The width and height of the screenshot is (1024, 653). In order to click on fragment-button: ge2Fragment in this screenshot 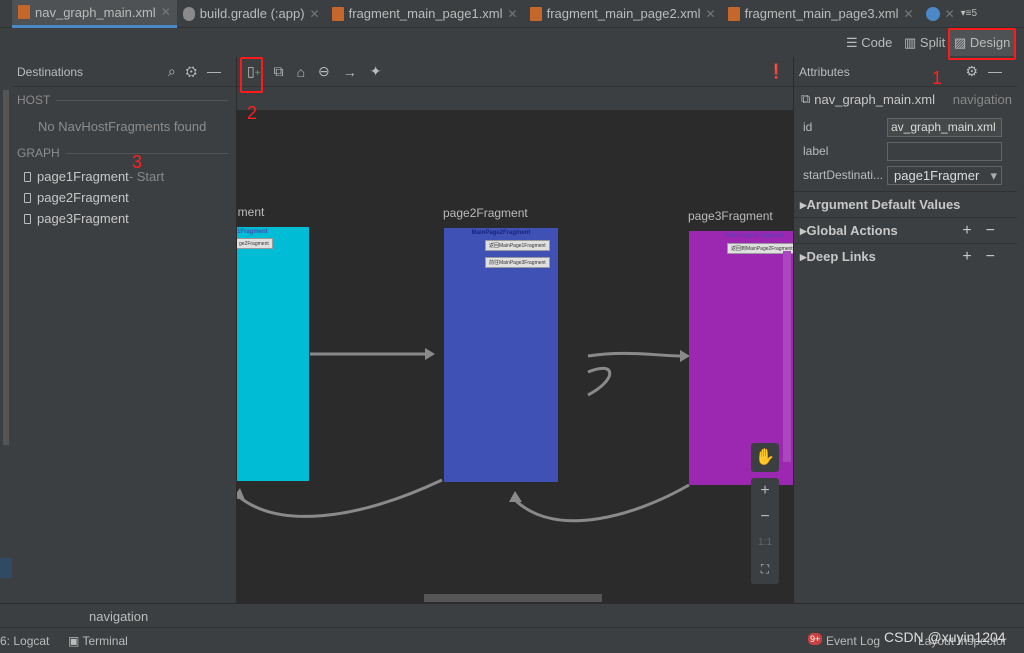, I will do `click(255, 243)`.